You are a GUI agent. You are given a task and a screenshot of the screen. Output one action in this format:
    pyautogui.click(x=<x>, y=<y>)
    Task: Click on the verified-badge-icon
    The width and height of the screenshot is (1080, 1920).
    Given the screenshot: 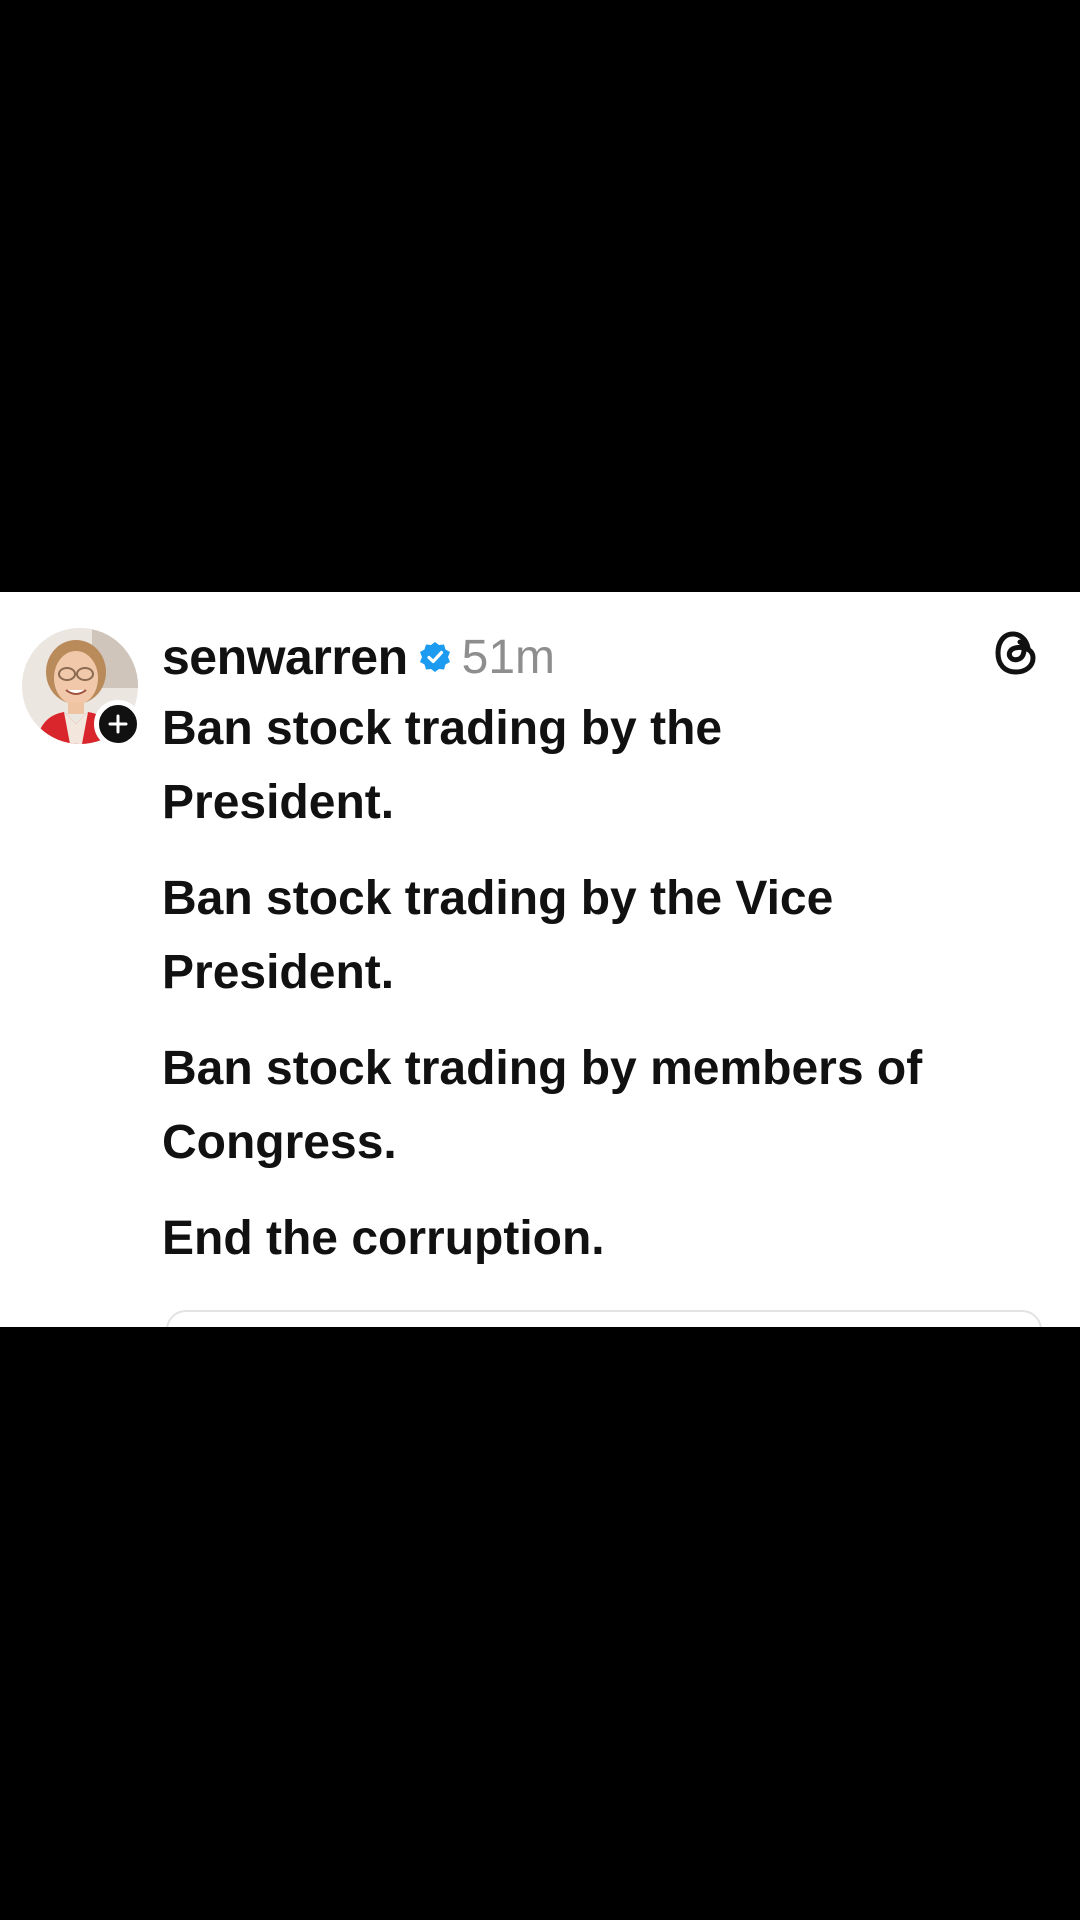 What is the action you would take?
    pyautogui.click(x=435, y=657)
    